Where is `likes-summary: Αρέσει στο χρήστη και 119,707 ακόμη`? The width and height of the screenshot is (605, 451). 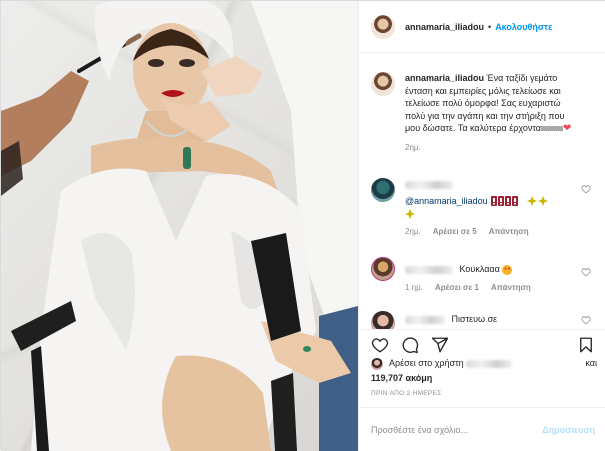
likes-summary: Αρέσει στο χρήστη και 119,707 ακόμη is located at coordinates (484, 370).